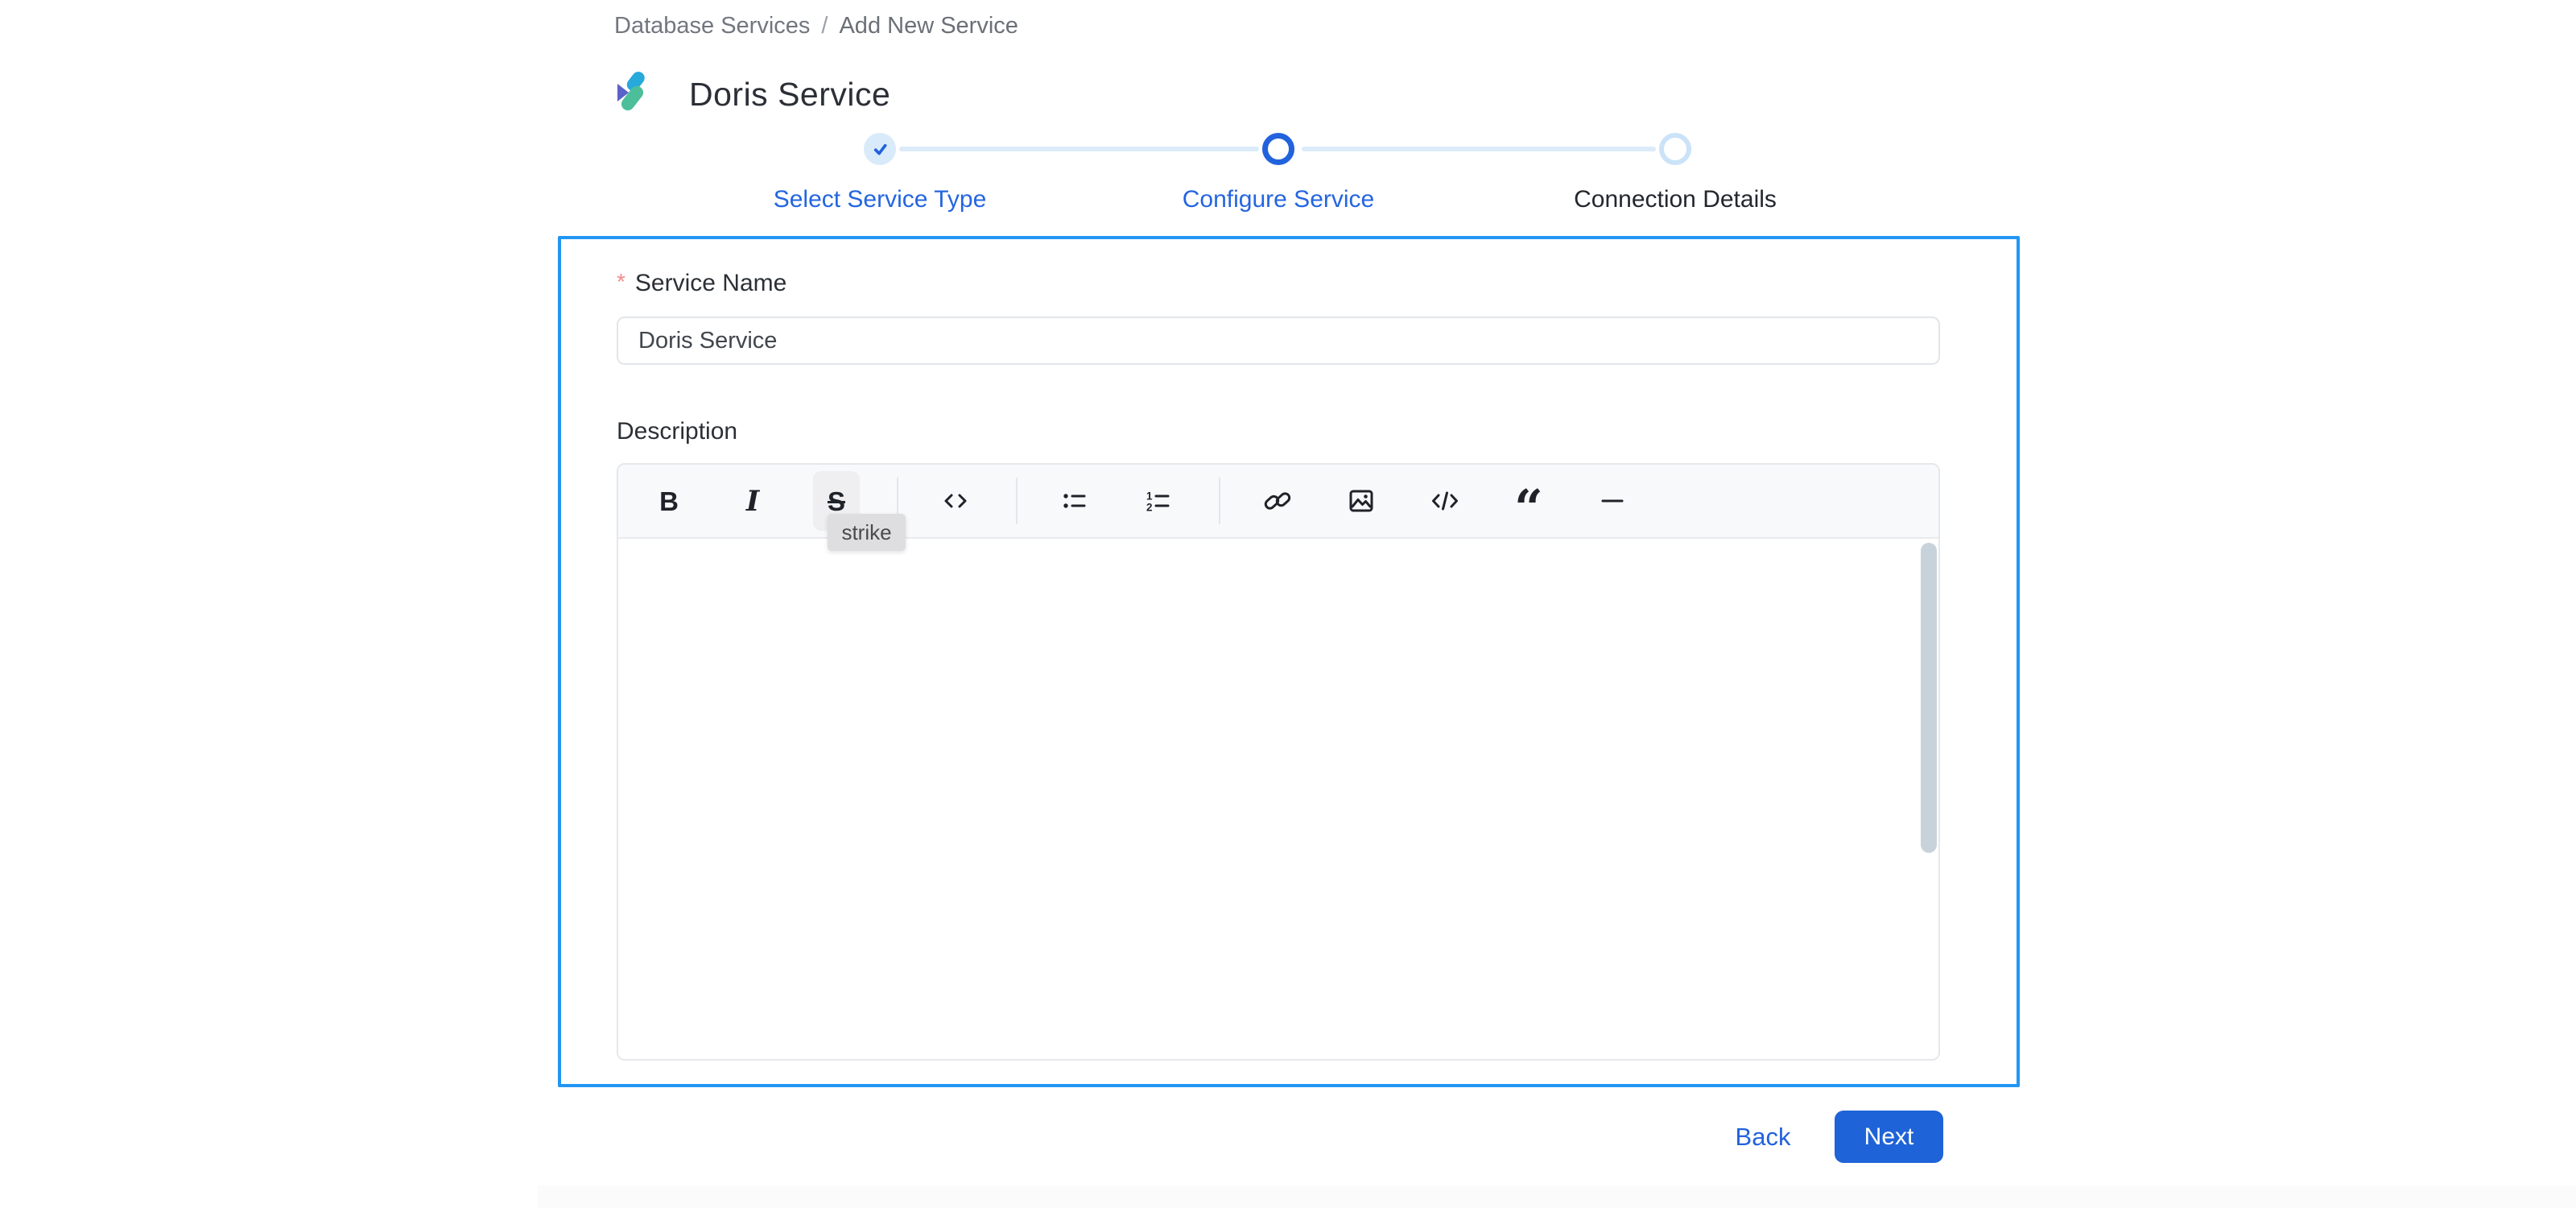 The width and height of the screenshot is (2576, 1208). I want to click on service-name-input, so click(1278, 340).